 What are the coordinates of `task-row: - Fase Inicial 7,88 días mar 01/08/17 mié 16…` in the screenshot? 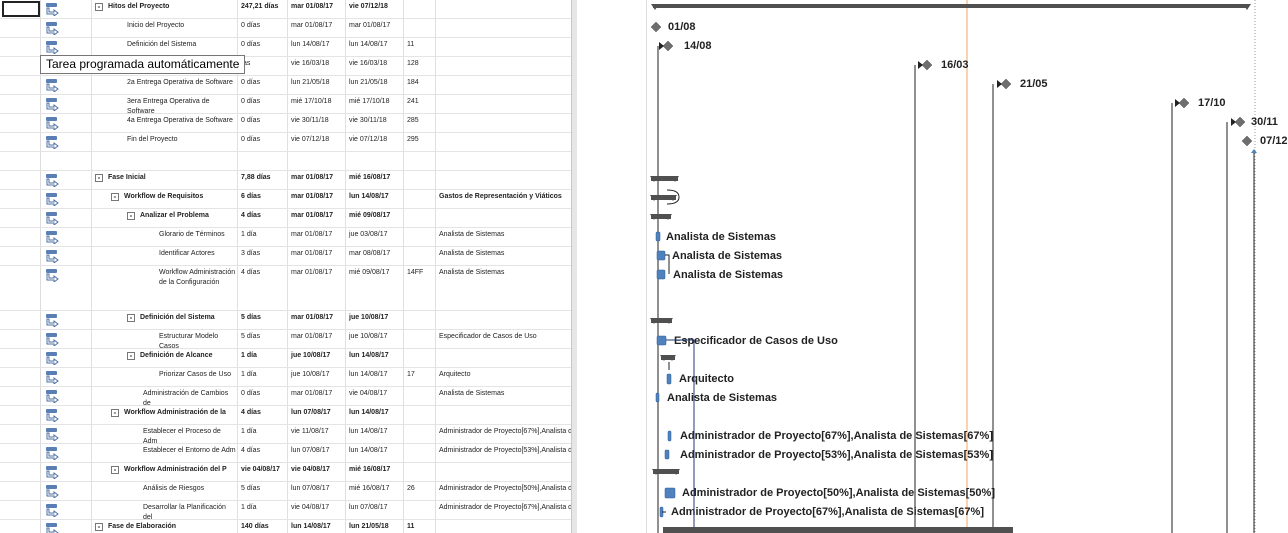 It's located at (285, 180).